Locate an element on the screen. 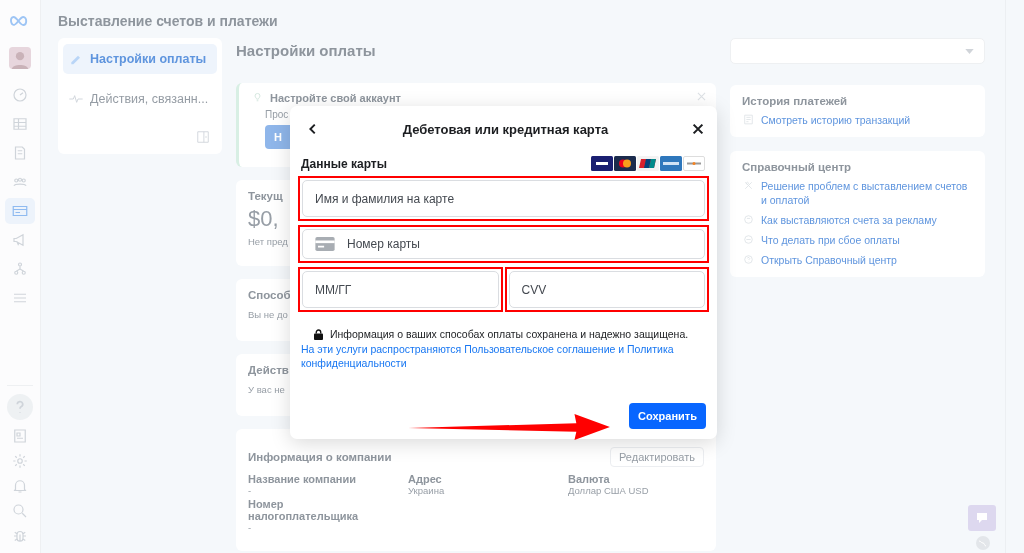  help-link: Что делать при сбое оплаты is located at coordinates (830, 240).